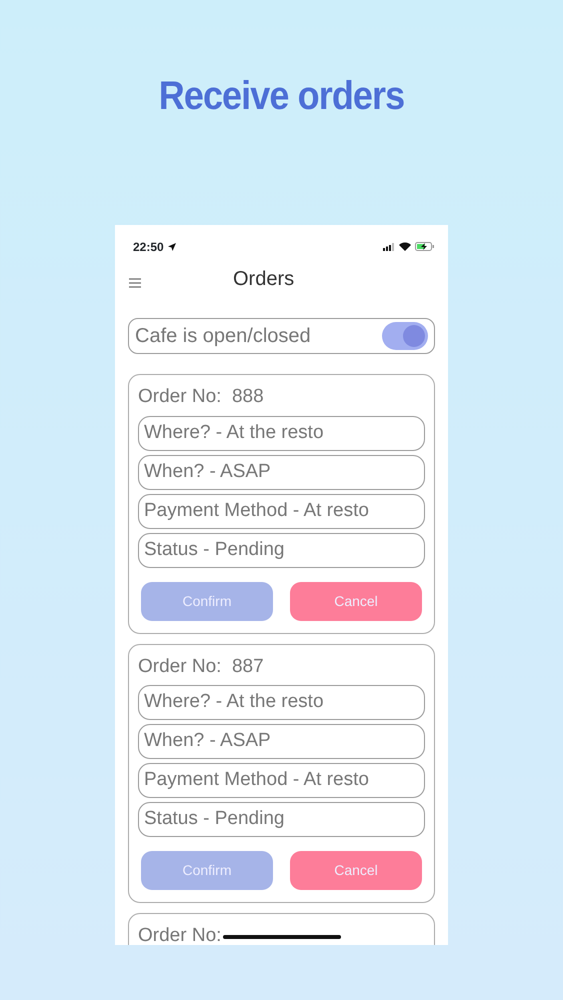 The height and width of the screenshot is (1000, 563). Describe the element at coordinates (424, 246) in the screenshot. I see `battery-charging-icon` at that location.